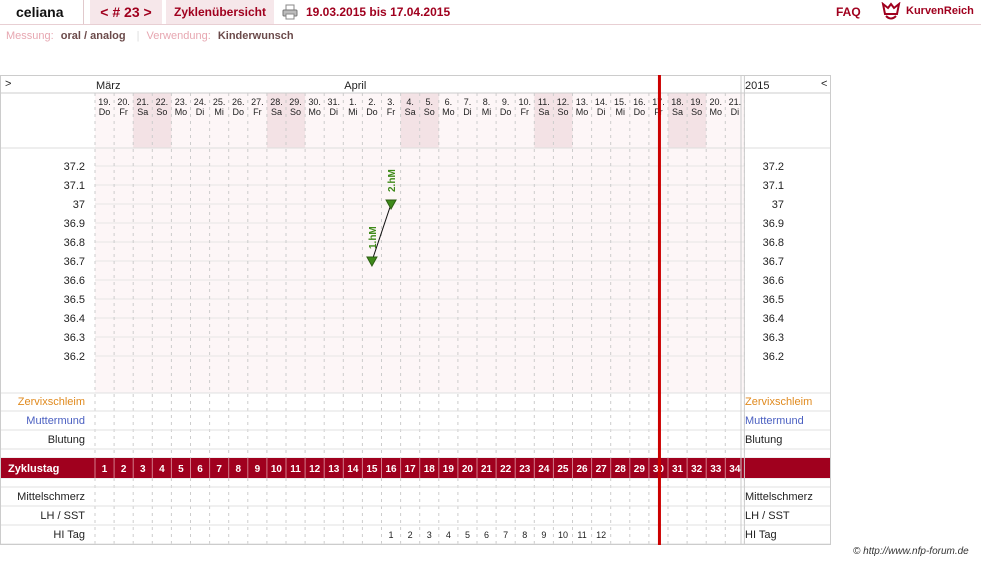  What do you see at coordinates (55, 421) in the screenshot?
I see `row-label-cervix: Muttermund` at bounding box center [55, 421].